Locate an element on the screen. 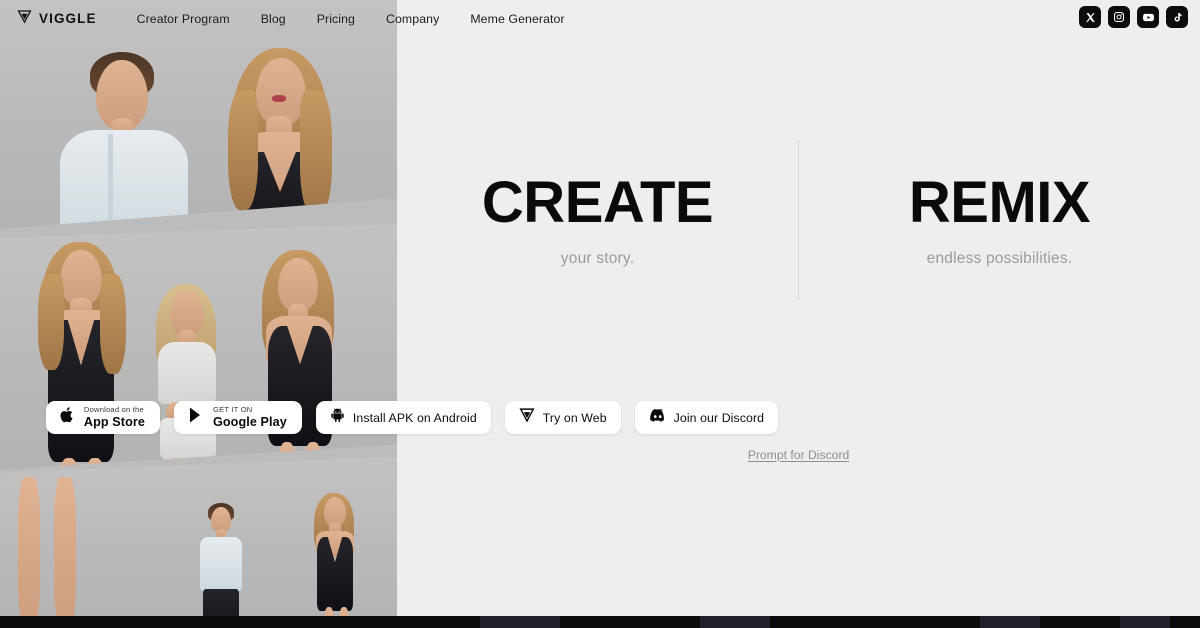 The image size is (1200, 628). nav-item-pricing: Pricing is located at coordinates (336, 19).